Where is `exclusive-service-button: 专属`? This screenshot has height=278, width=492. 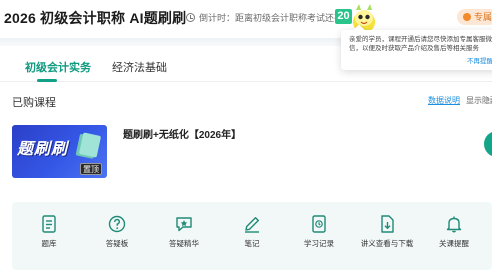 exclusive-service-button: 专属 is located at coordinates (474, 17).